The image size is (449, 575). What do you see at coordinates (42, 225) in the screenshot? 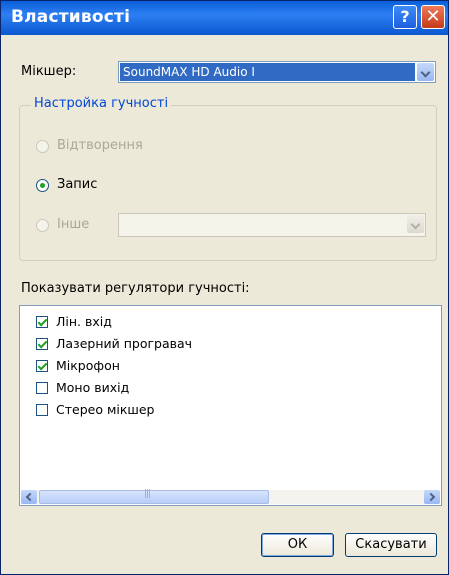
I see `radio-other` at bounding box center [42, 225].